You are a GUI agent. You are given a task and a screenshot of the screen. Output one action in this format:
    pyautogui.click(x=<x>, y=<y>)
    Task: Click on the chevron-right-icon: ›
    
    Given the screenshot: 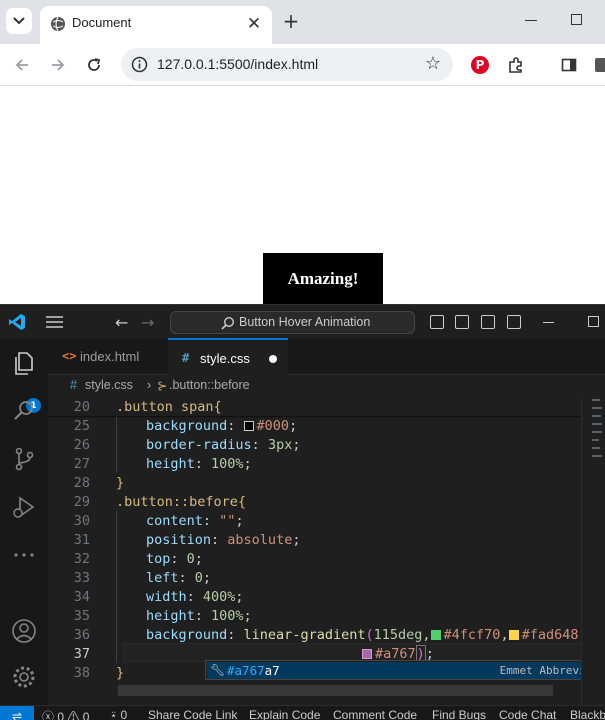 What is the action you would take?
    pyautogui.click(x=149, y=385)
    